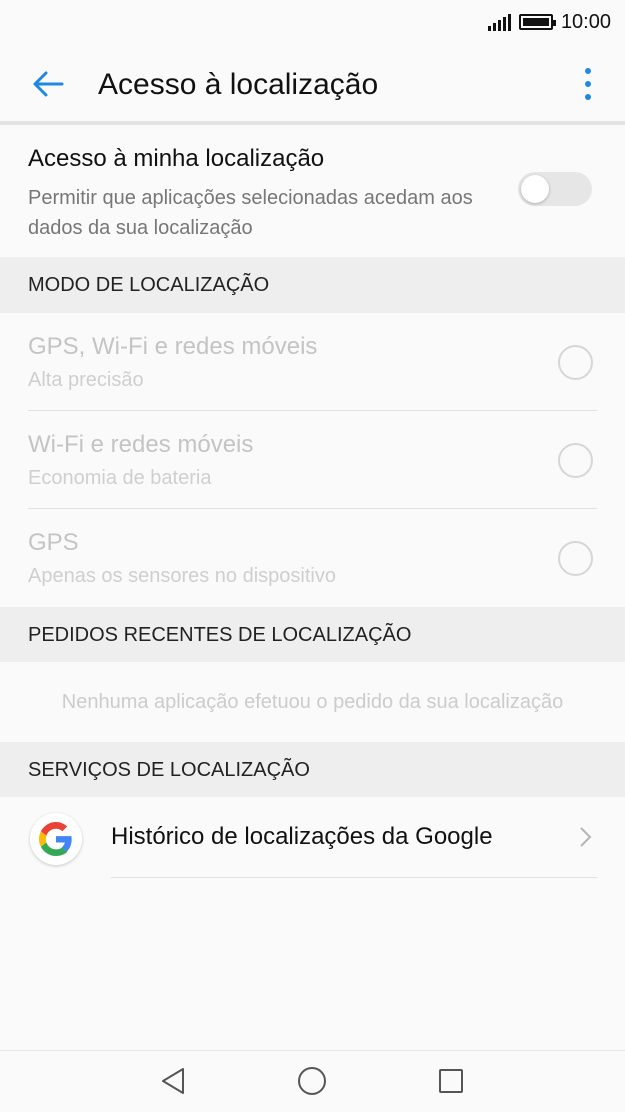 The image size is (625, 1112). I want to click on nav-home-button, so click(312, 1081).